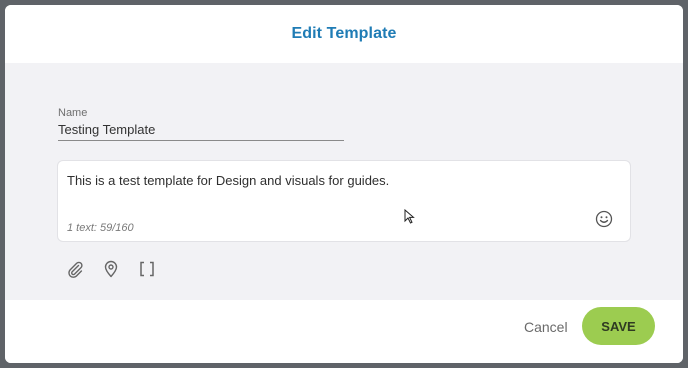 This screenshot has height=368, width=688. Describe the element at coordinates (546, 327) in the screenshot. I see `cancel-button: Cancel` at that location.